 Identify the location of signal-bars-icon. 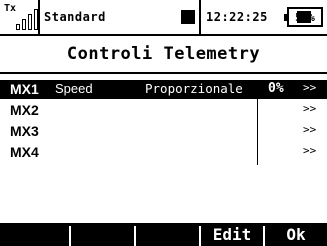
(25, 18).